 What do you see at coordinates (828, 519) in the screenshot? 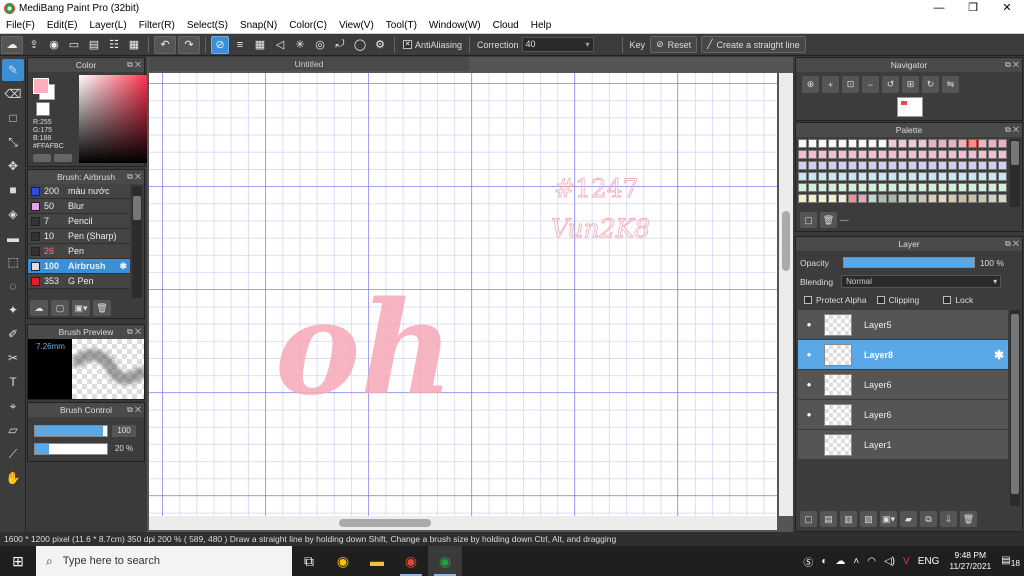
I see `new-halftone-layer-icon: ▤` at bounding box center [828, 519].